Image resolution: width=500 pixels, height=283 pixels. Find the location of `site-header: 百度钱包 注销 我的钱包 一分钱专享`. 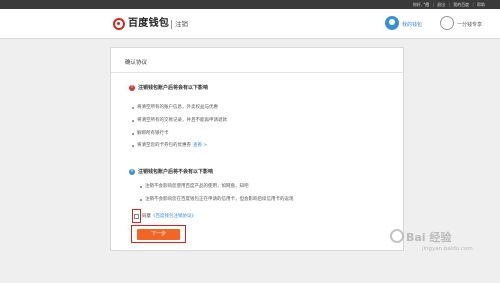

site-header: 百度钱包 注销 我的钱包 一分钱专享 is located at coordinates (250, 24).